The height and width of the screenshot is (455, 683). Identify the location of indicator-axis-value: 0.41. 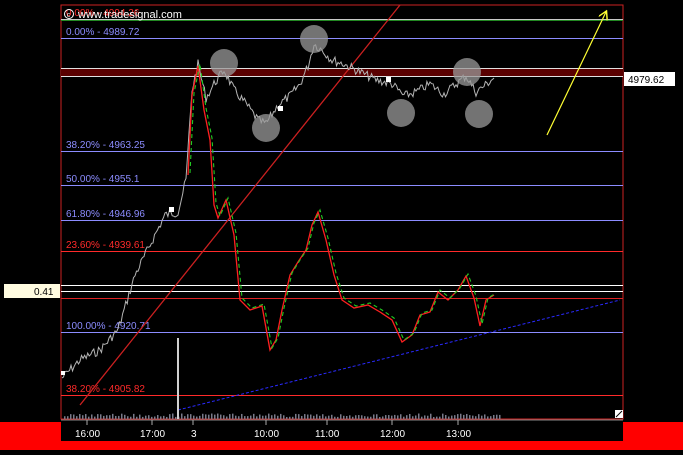
(44, 292).